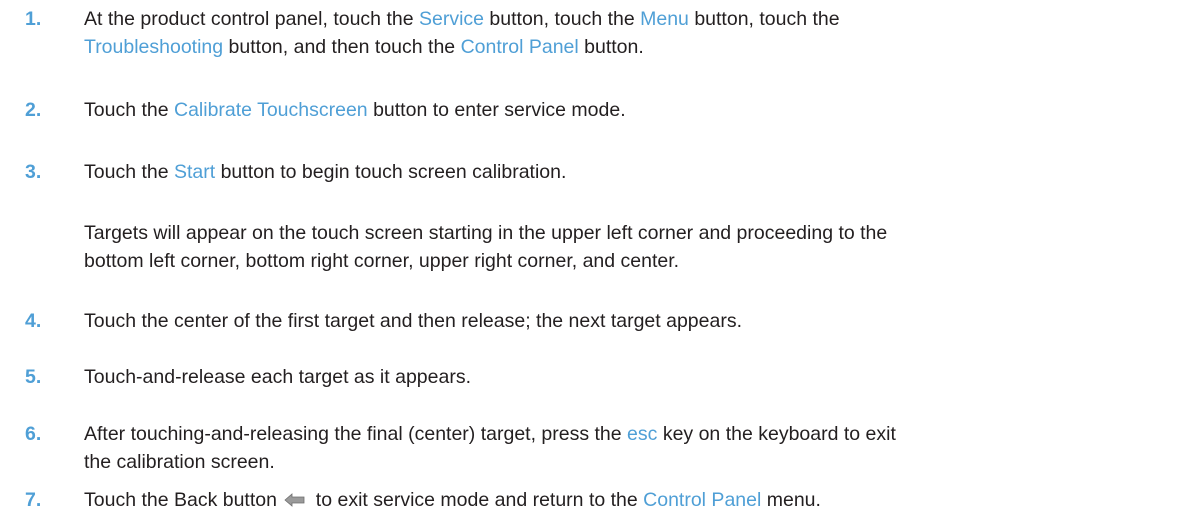 Image resolution: width=1191 pixels, height=521 pixels. Describe the element at coordinates (702, 500) in the screenshot. I see `control-panel-menu-ref: Control Panel` at that location.